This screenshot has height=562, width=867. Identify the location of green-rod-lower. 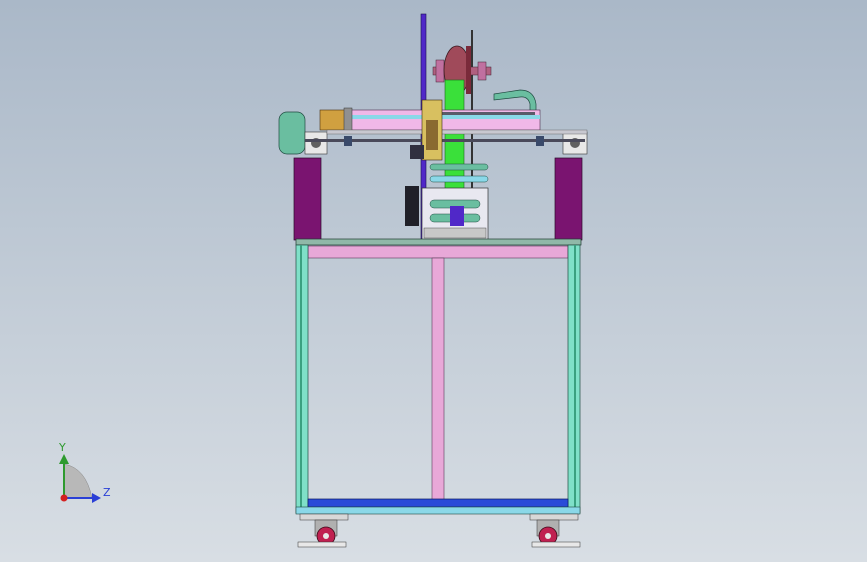
(459, 179).